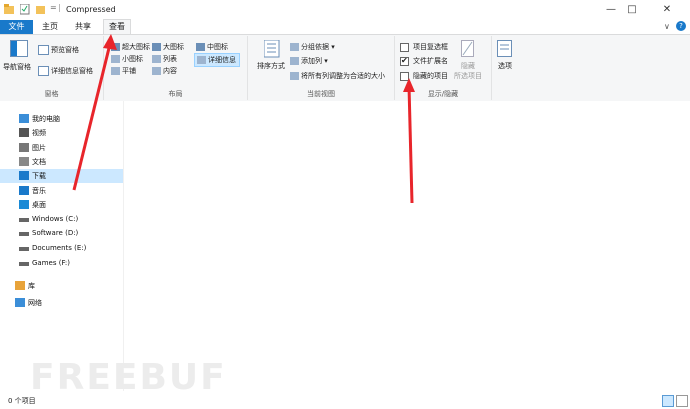 This screenshot has height=409, width=690. What do you see at coordinates (92, 117) in the screenshot?
I see `arrow-to-view-tab` at bounding box center [92, 117].